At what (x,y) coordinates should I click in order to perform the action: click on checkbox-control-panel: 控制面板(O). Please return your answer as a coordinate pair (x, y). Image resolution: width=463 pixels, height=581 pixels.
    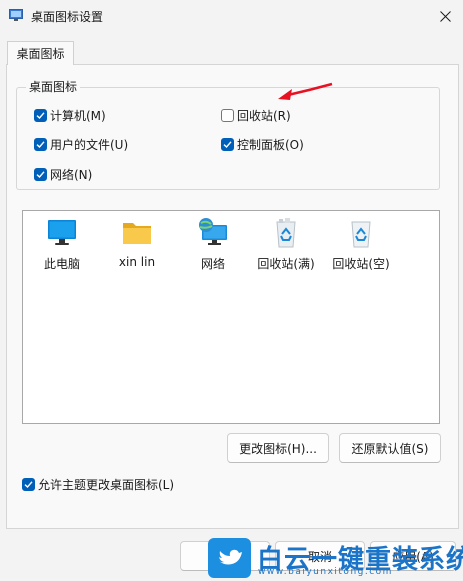
    Looking at the image, I should click on (262, 144).